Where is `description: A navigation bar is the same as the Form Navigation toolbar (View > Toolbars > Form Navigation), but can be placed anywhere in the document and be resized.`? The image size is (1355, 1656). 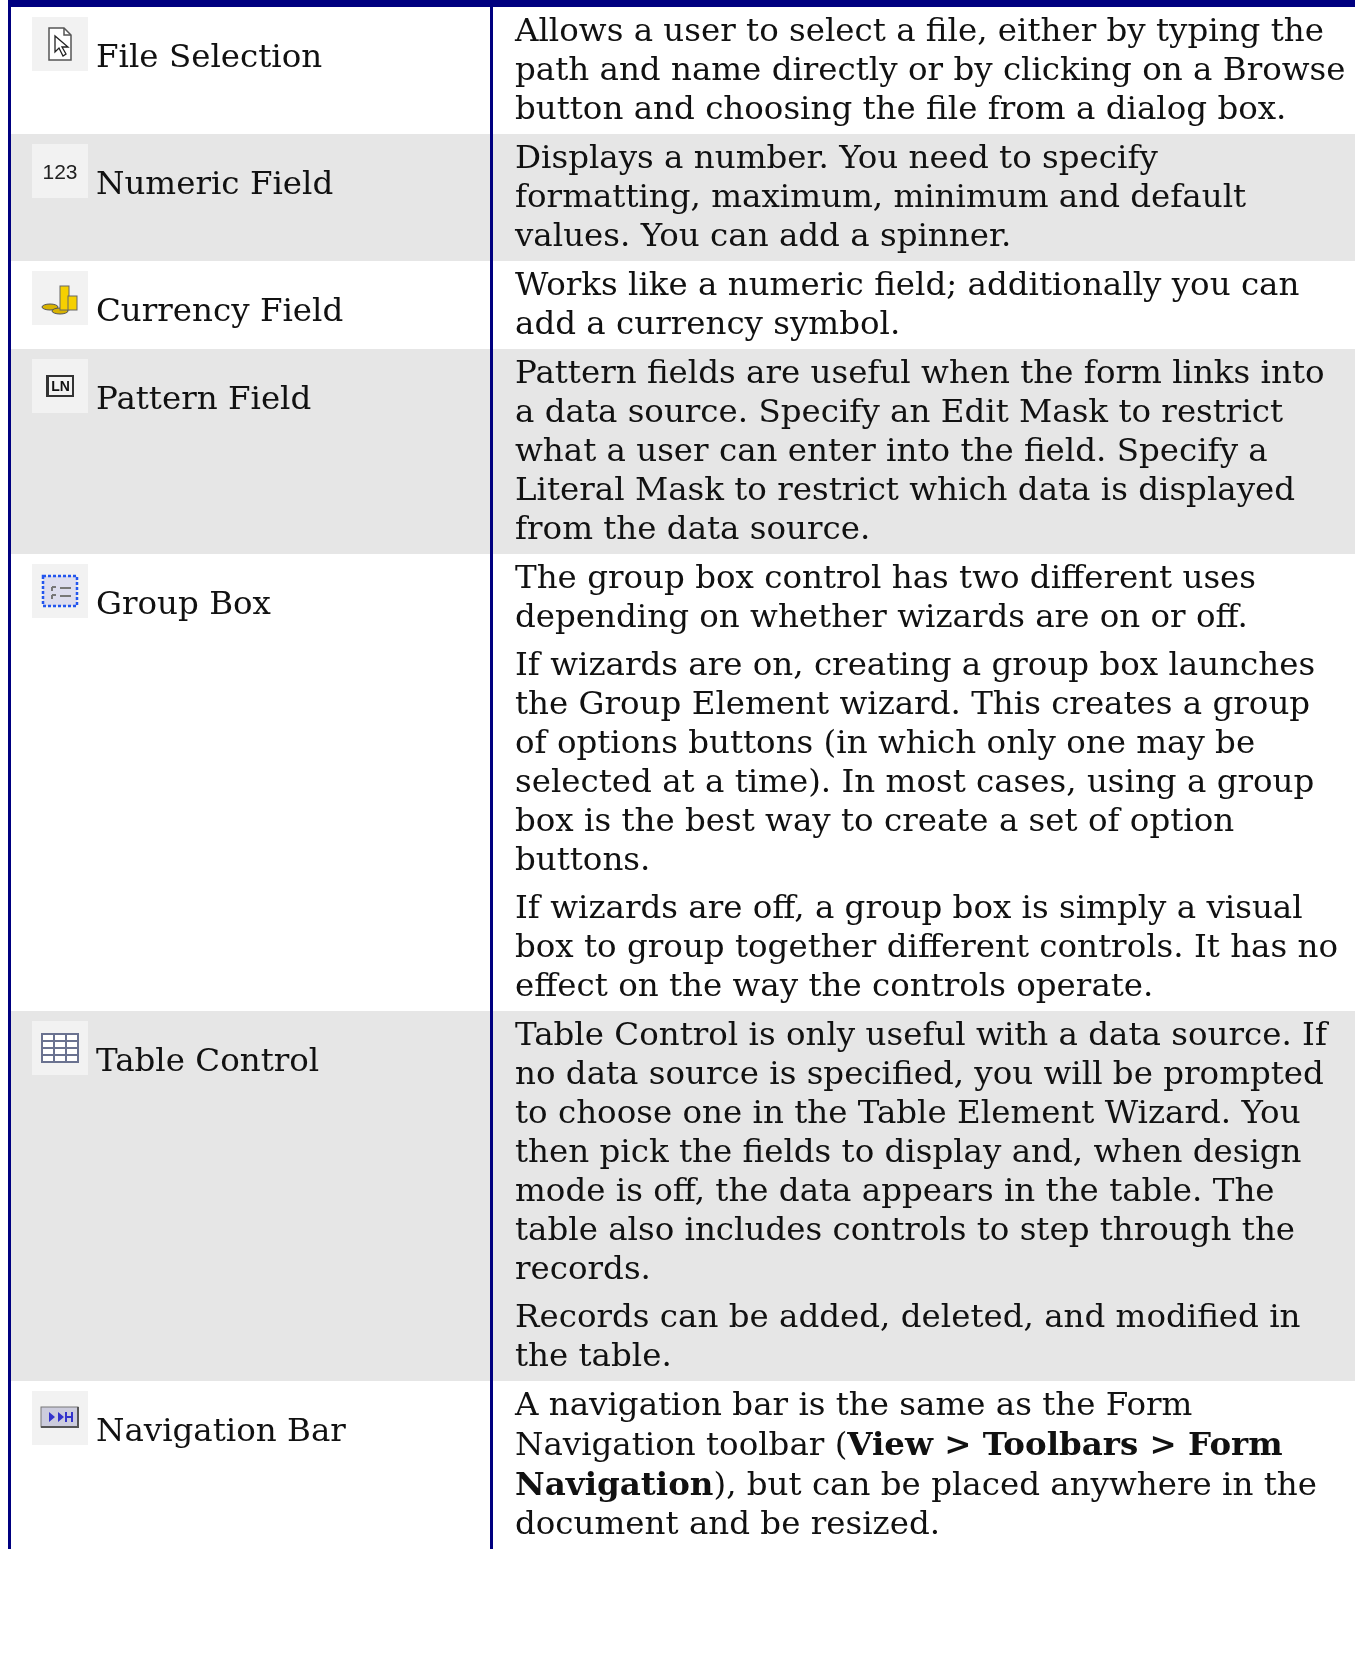 description: A navigation bar is the same as the Form Navigation toolbar (View > Toolbars > Form Navigation), but can be placed anywhere in the document and be resized. is located at coordinates (916, 1464).